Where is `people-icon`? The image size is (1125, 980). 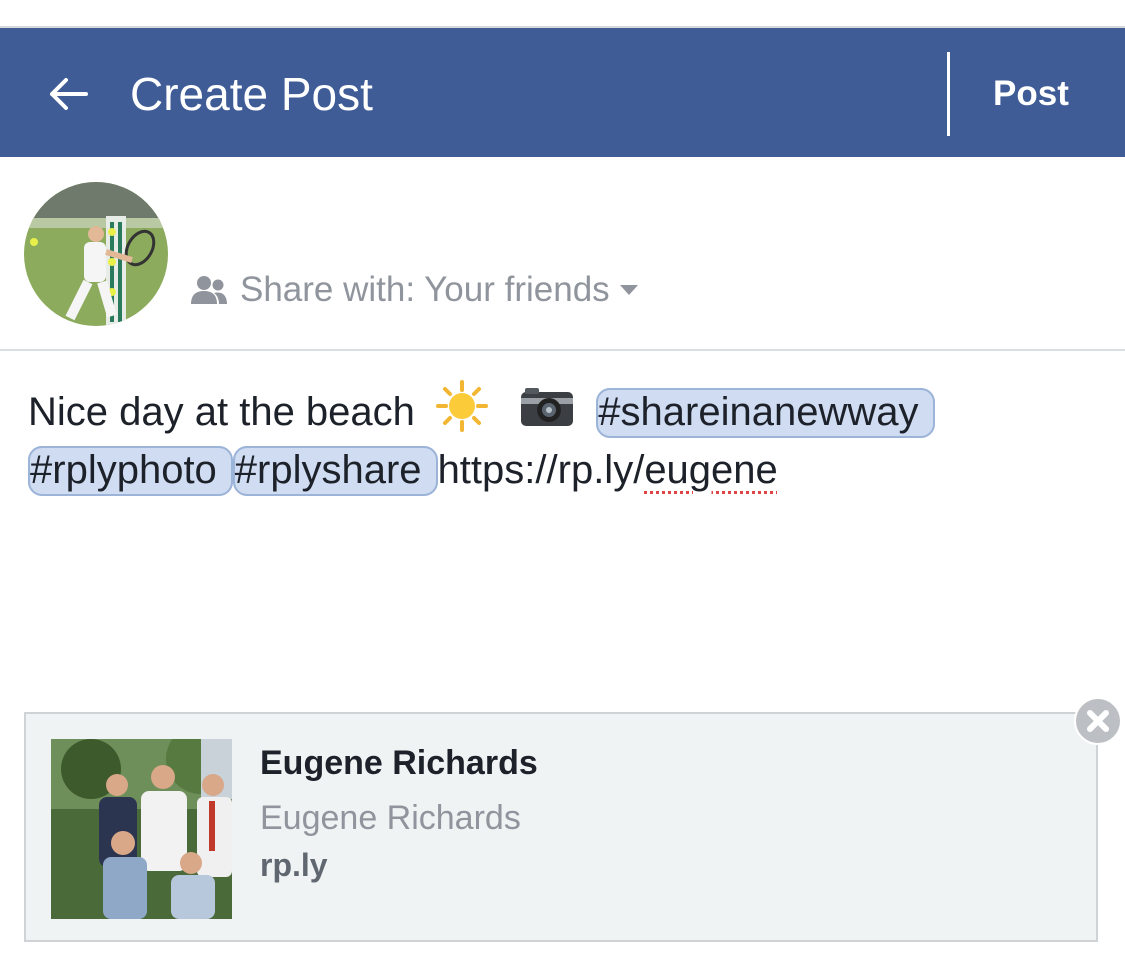 people-icon is located at coordinates (209, 290).